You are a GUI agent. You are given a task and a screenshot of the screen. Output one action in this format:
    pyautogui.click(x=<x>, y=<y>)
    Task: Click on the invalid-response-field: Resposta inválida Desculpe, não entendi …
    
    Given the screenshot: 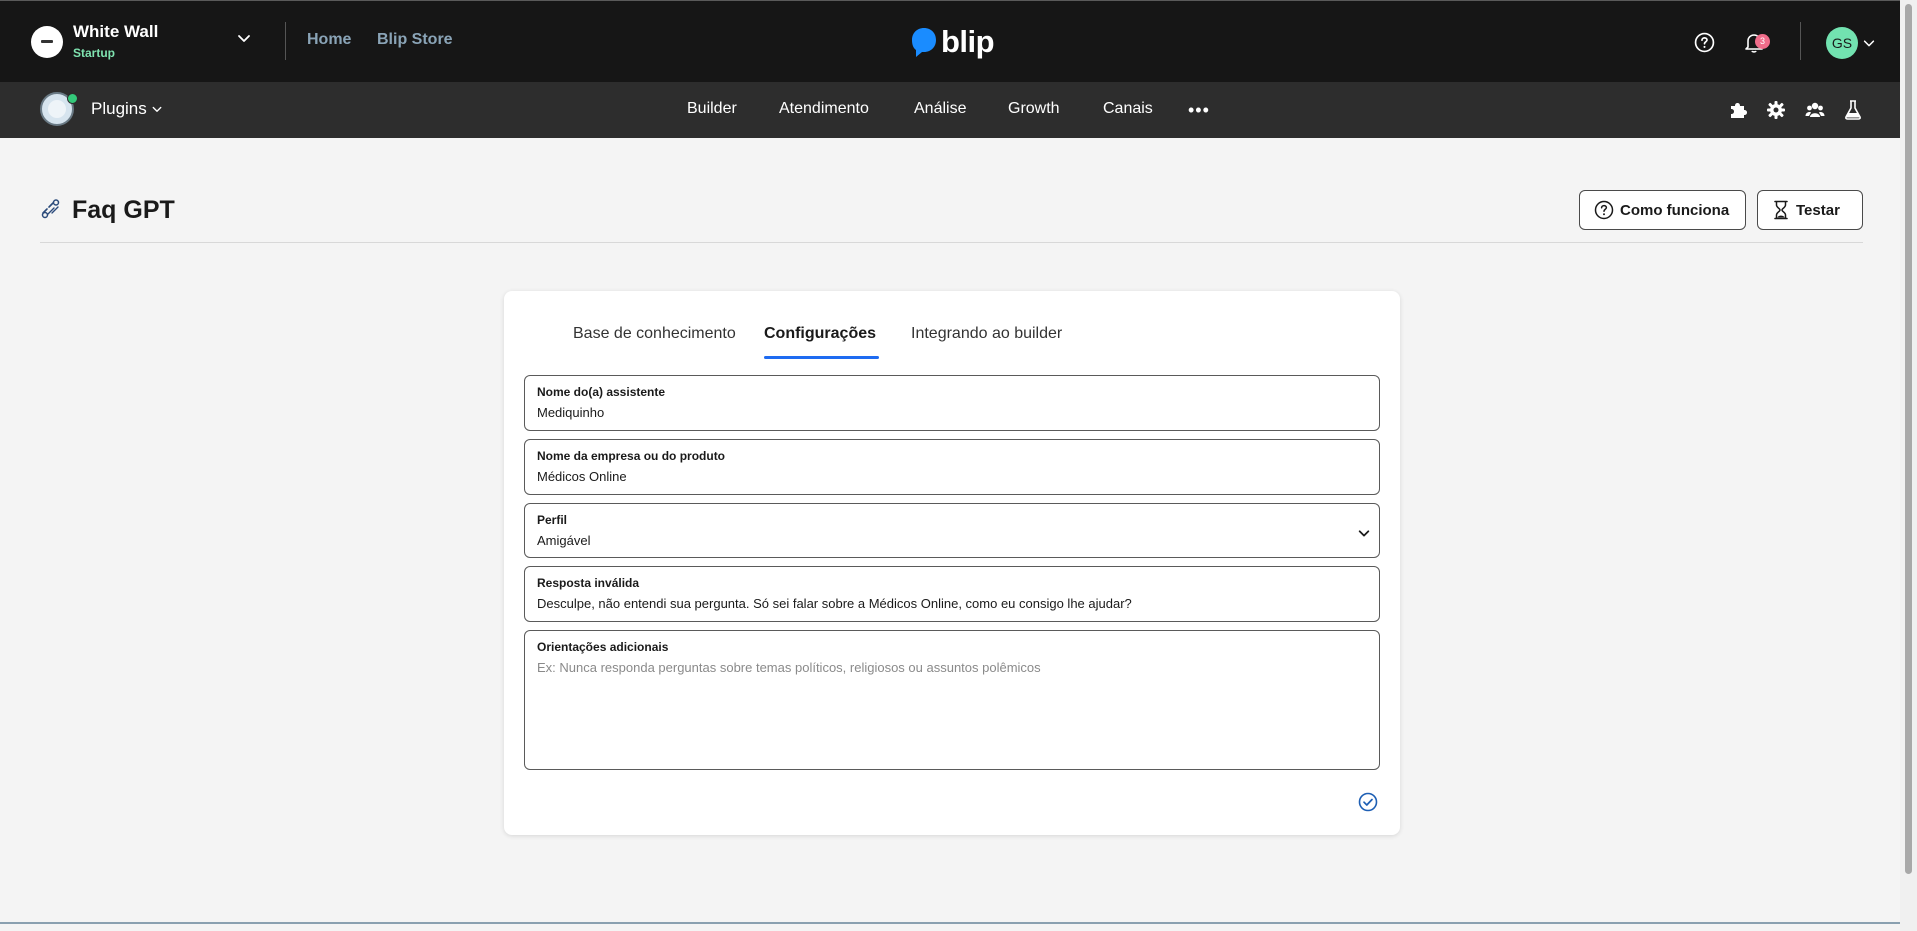 What is the action you would take?
    pyautogui.click(x=952, y=594)
    